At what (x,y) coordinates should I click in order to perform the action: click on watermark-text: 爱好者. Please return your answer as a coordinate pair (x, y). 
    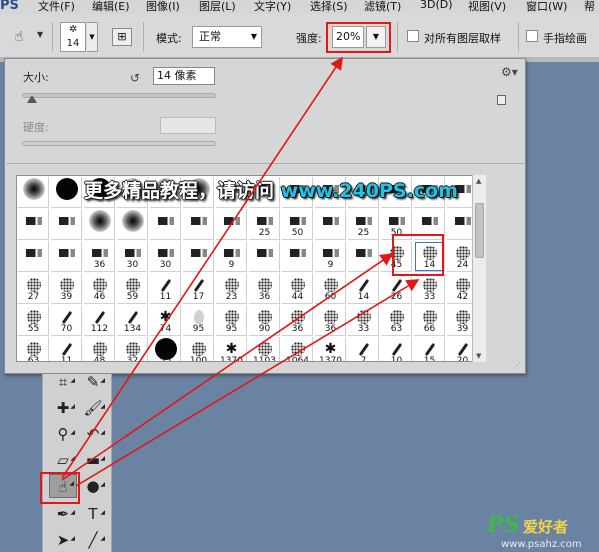
    Looking at the image, I should click on (545, 527).